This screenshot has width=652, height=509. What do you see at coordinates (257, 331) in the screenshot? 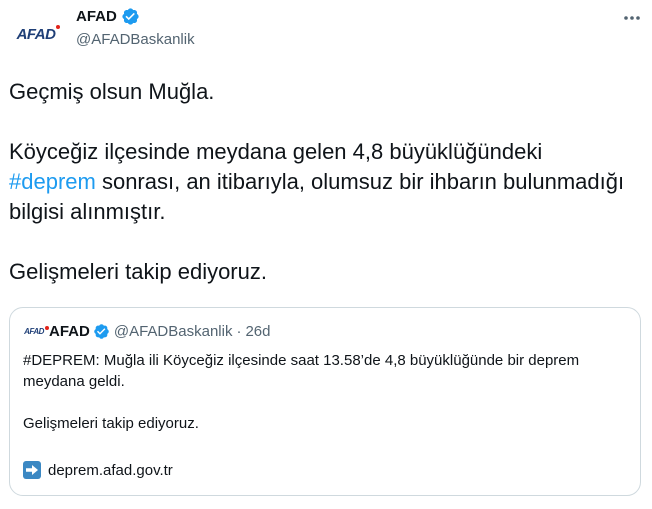
I see `quoted-timestamp: 26d` at bounding box center [257, 331].